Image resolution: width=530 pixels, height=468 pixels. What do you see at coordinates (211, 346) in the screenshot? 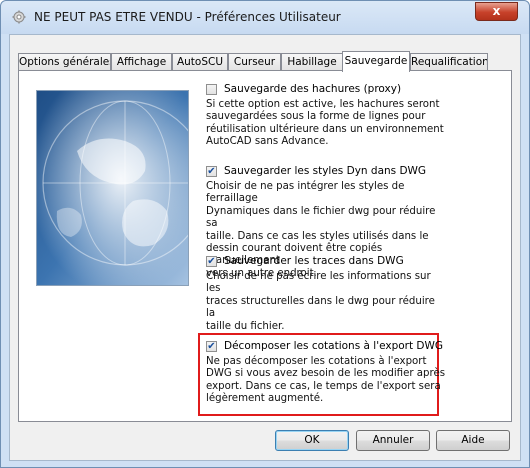
I see `checkbox-decompose-dimensions: ✔` at bounding box center [211, 346].